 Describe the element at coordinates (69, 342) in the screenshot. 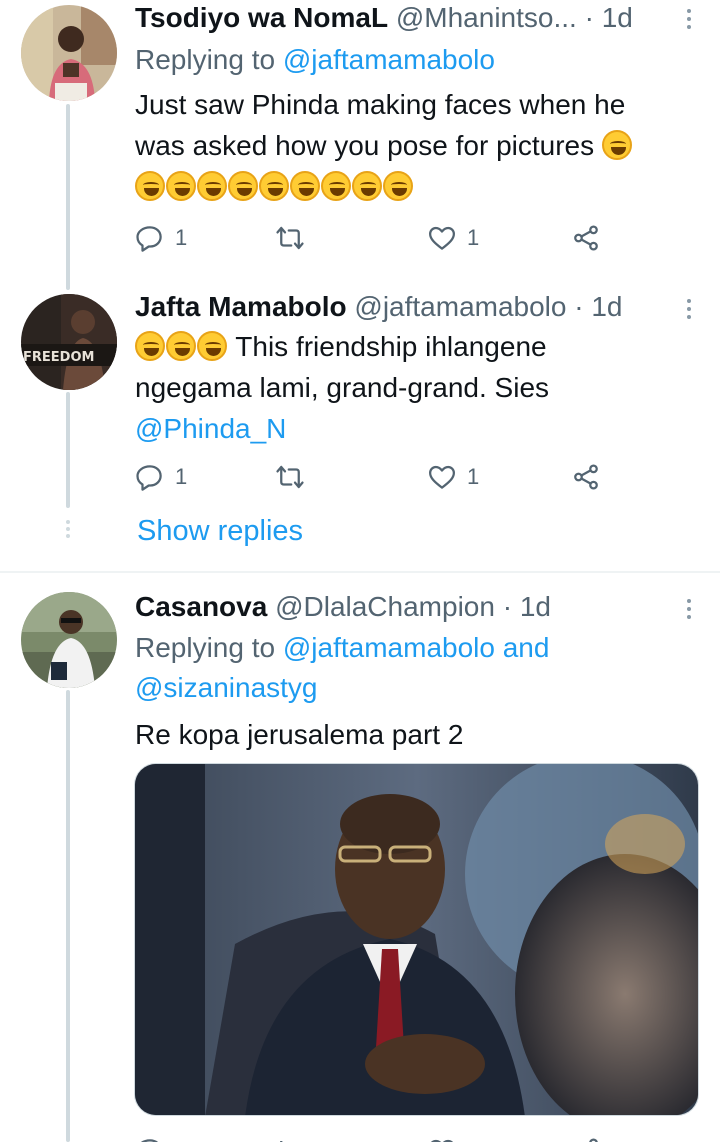

I see `avatar: FREEDOM` at that location.